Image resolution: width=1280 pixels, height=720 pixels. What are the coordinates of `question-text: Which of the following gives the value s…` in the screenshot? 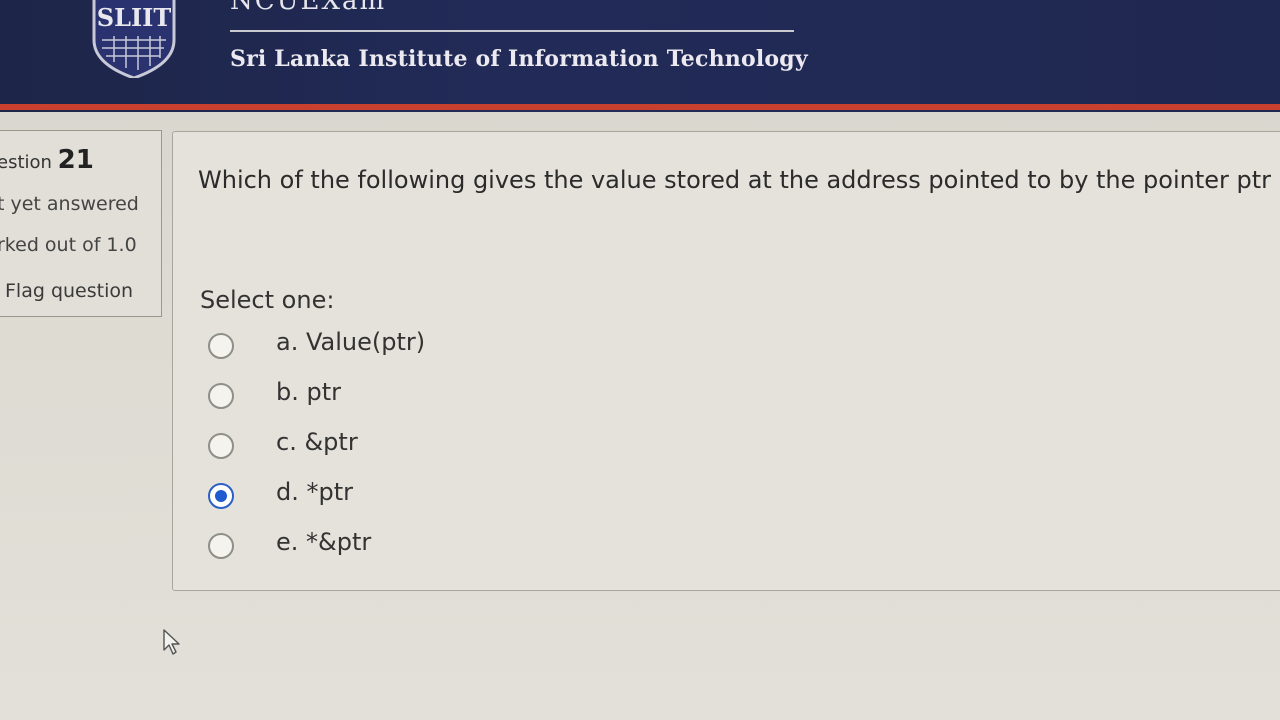 It's located at (739, 180).